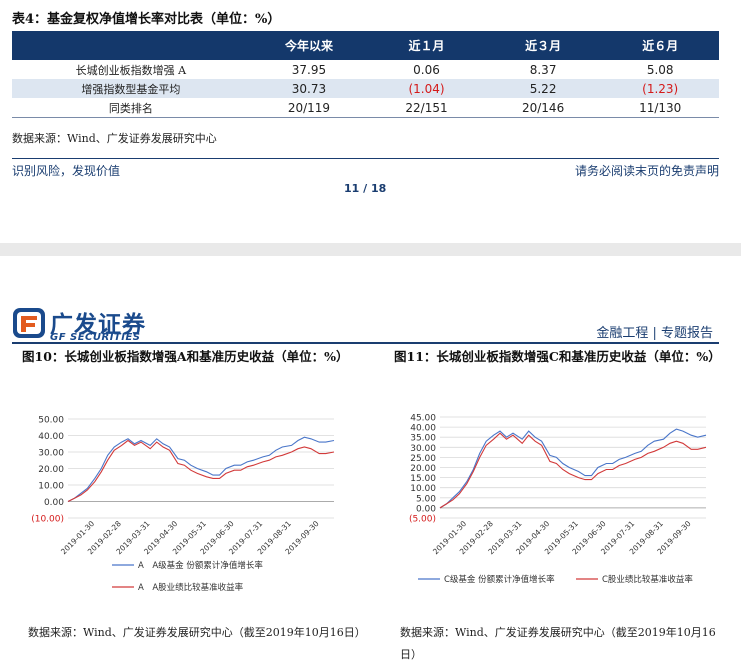  I want to click on table-row: 长城创业板指数增强 A 37.95 0.06 8.37 5.08, so click(365, 69).